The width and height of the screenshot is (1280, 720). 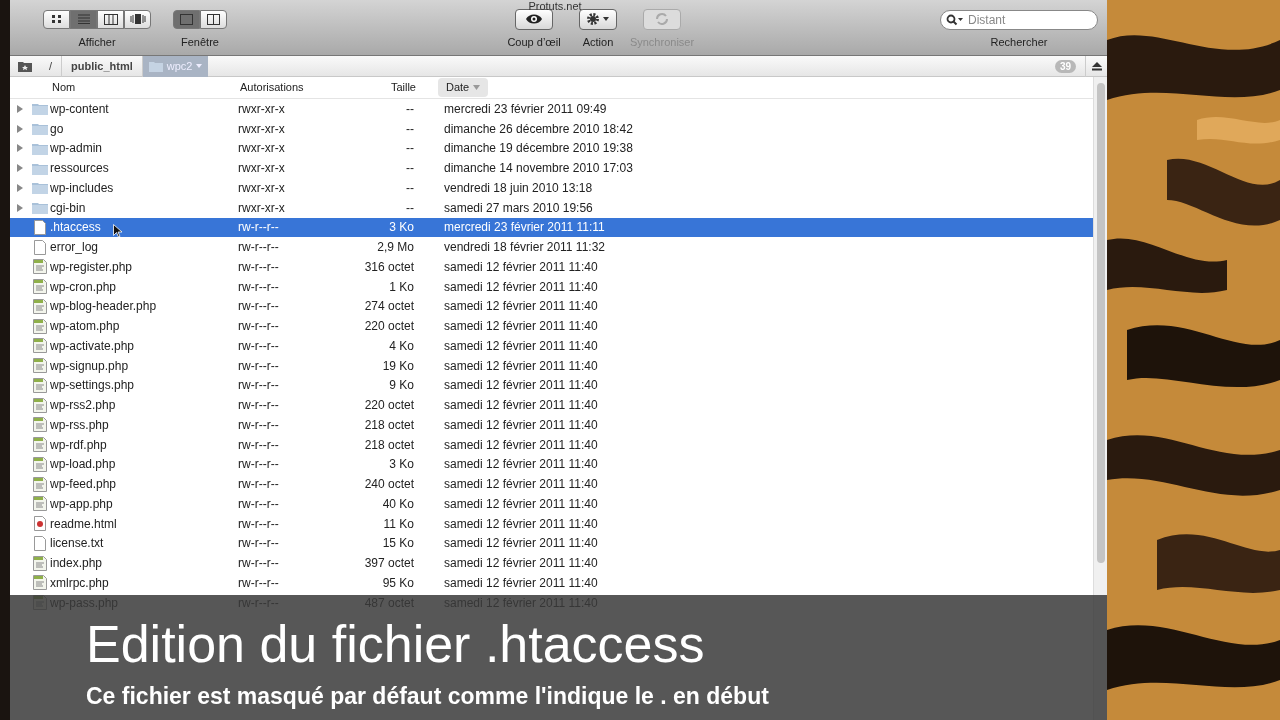 I want to click on gear-icon, so click(x=598, y=19).